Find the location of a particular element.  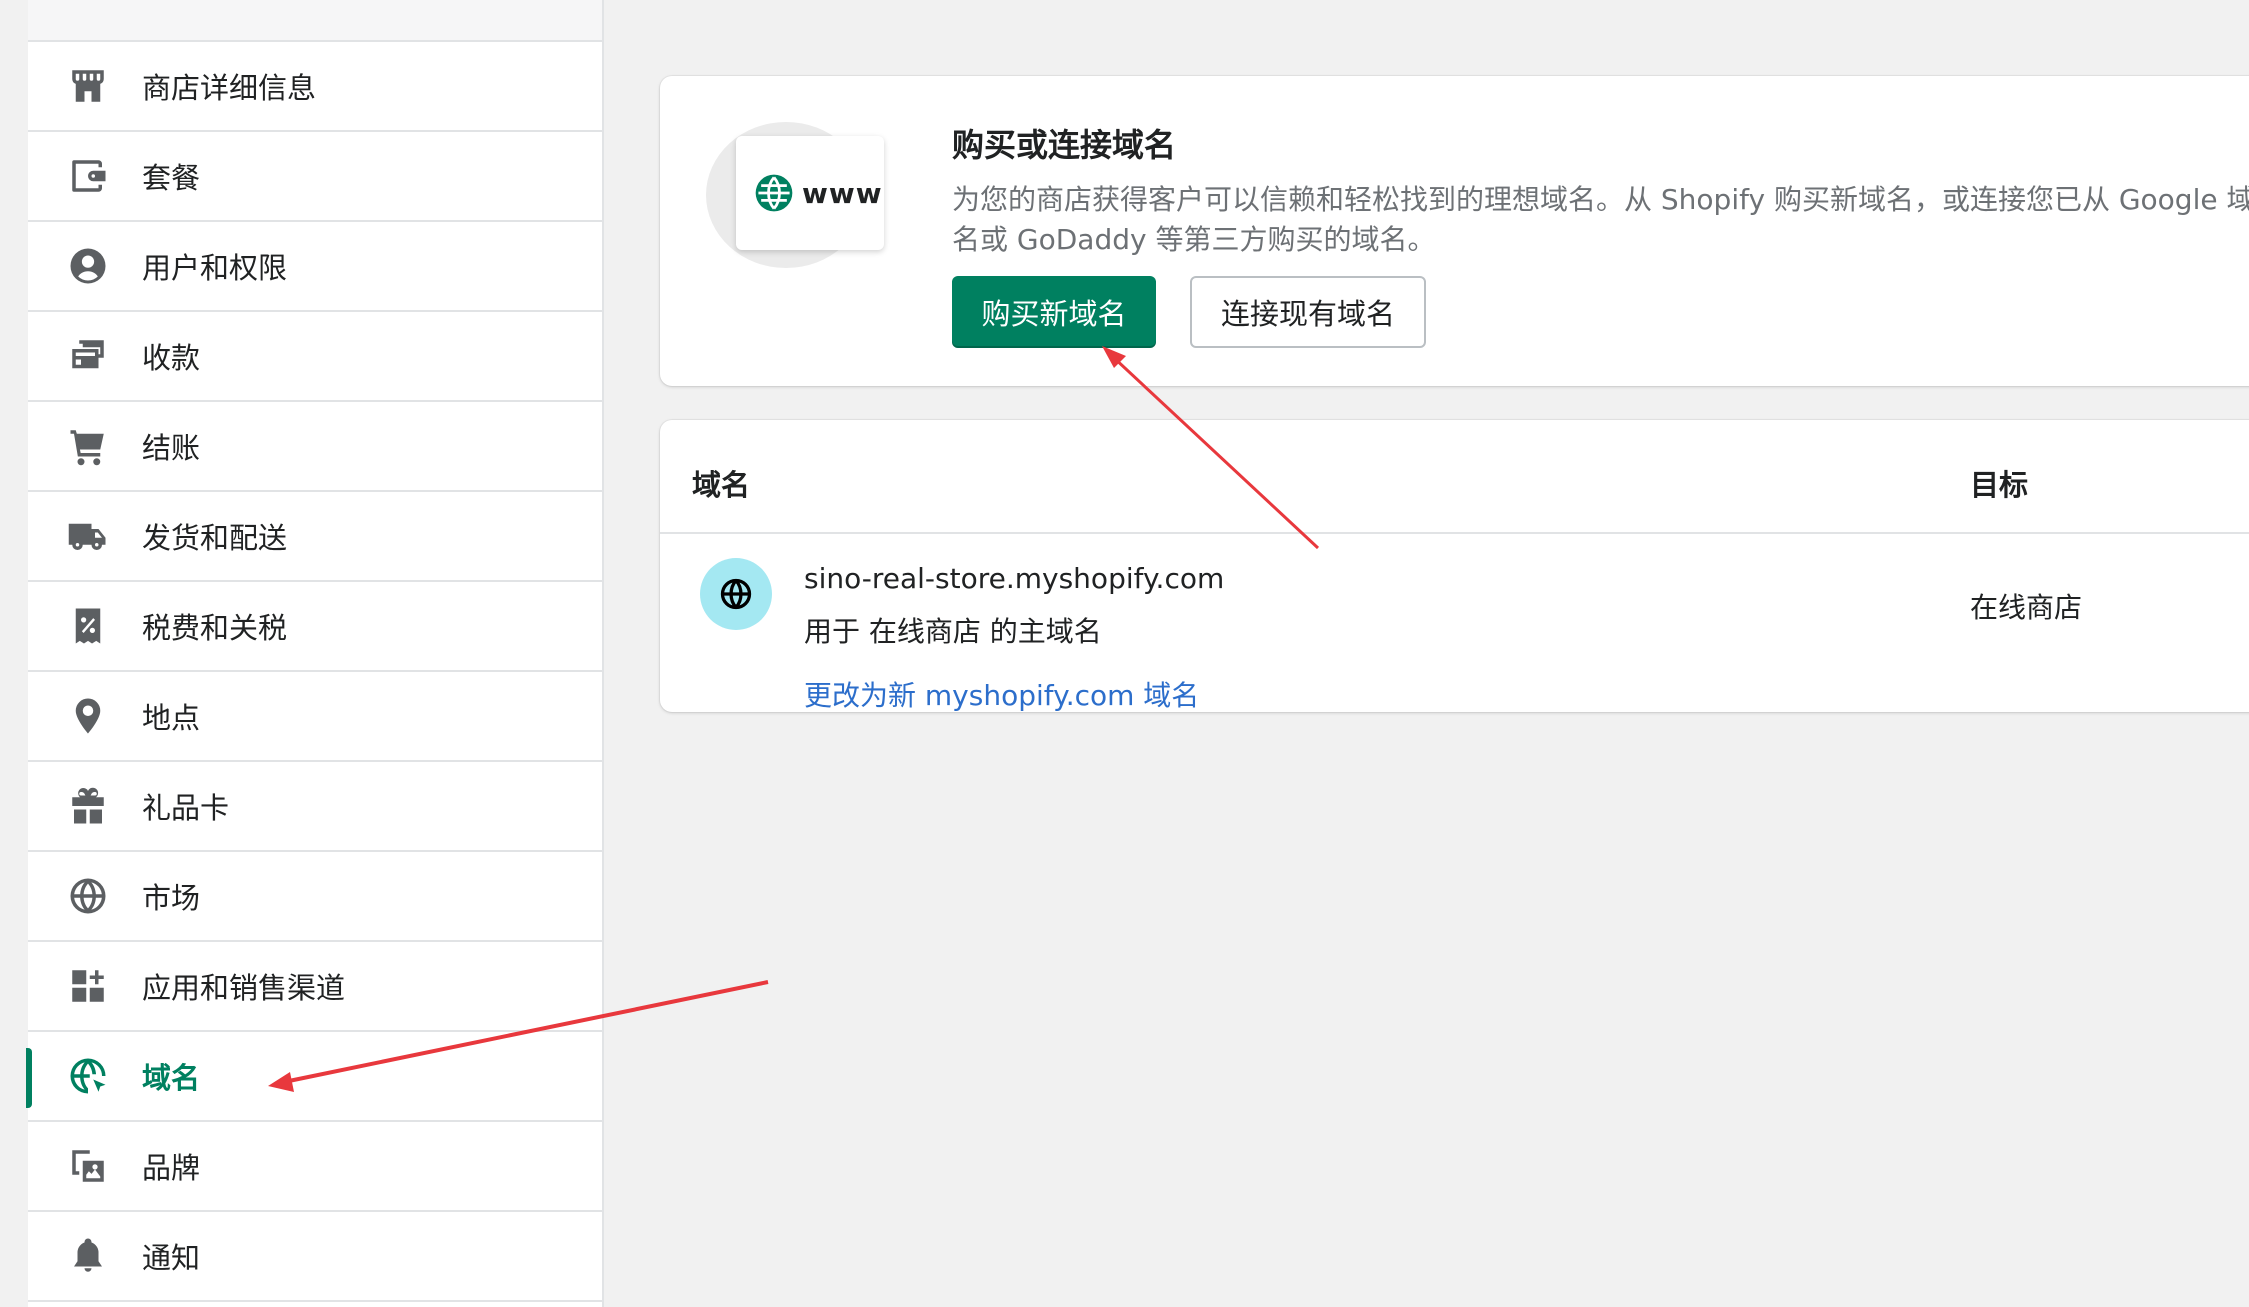

sidebar-item-shipping: 发货和配送 is located at coordinates (315, 537).